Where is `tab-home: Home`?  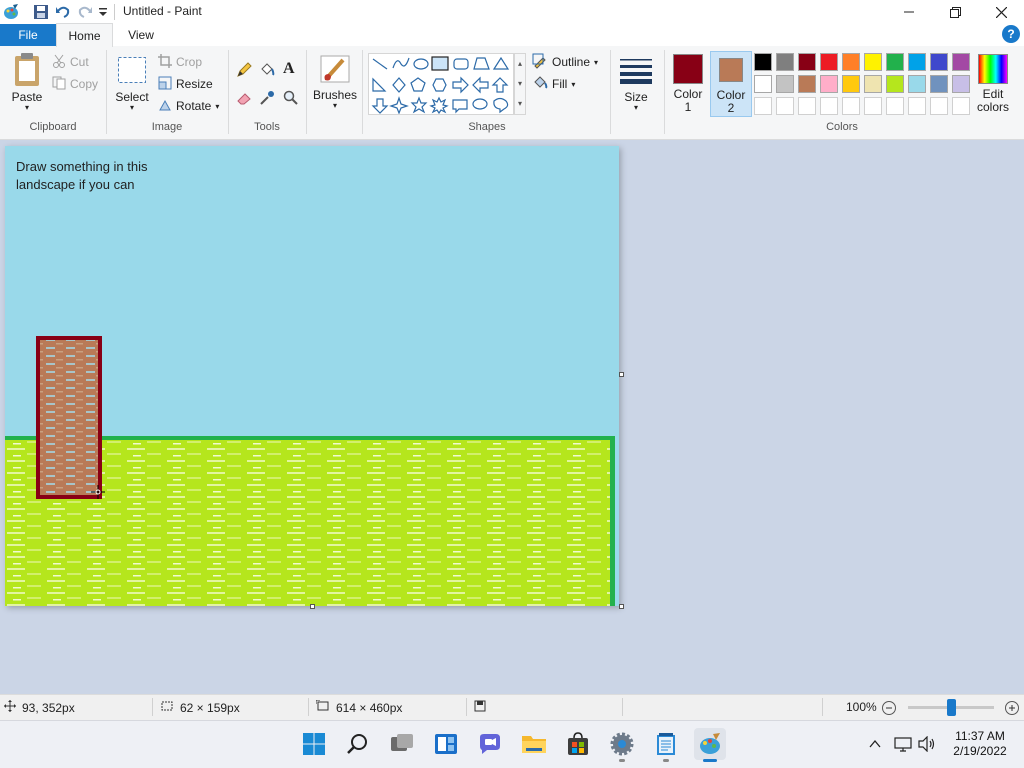
tab-home: Home is located at coordinates (84, 35).